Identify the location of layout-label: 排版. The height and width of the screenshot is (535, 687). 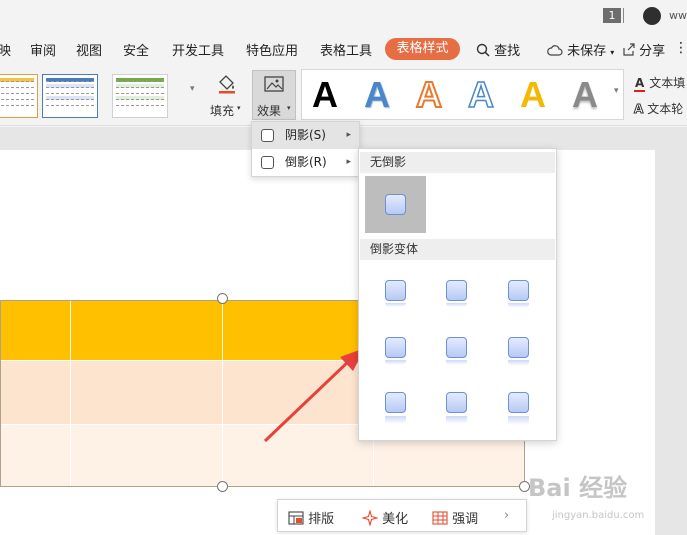
(321, 519).